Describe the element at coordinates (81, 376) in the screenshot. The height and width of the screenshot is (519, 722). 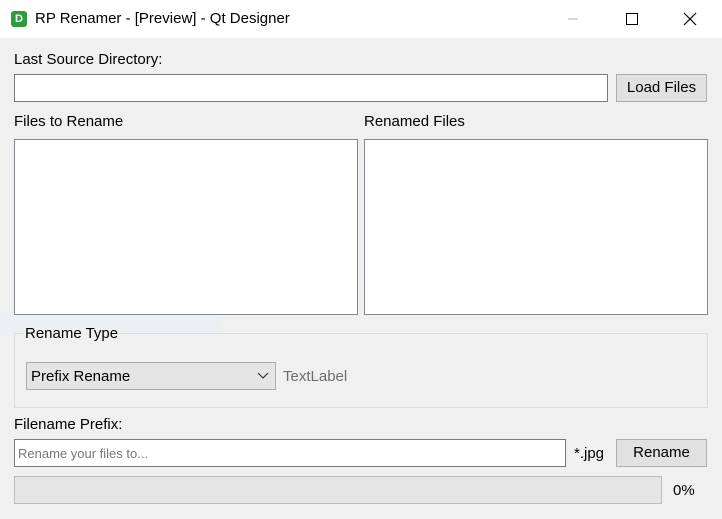
I see `rename-type-selected: Prefix Rename` at that location.